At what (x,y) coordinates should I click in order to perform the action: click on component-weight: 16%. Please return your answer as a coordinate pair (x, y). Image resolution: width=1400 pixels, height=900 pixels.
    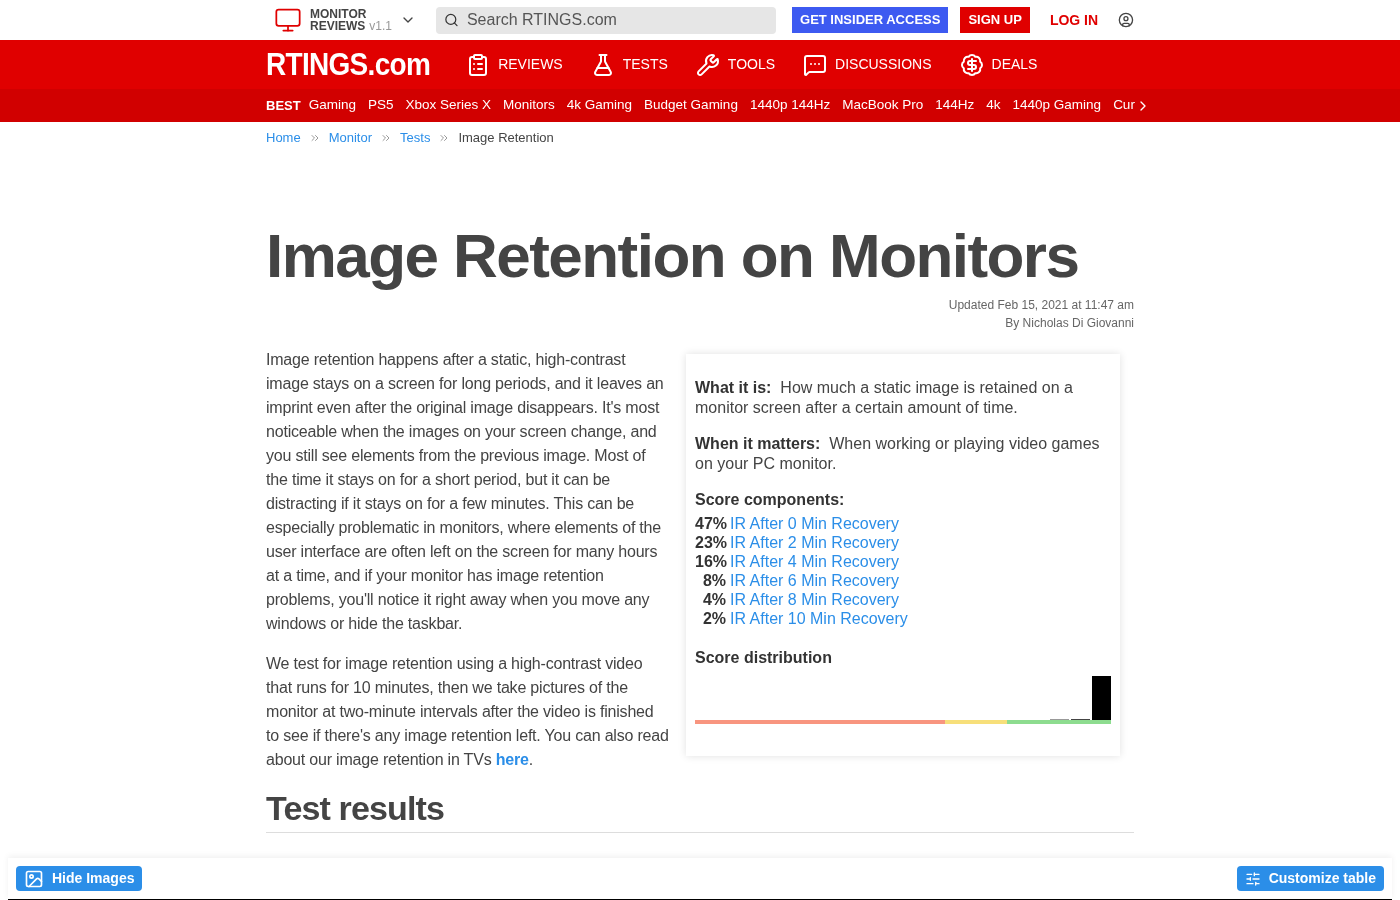
    Looking at the image, I should click on (710, 561).